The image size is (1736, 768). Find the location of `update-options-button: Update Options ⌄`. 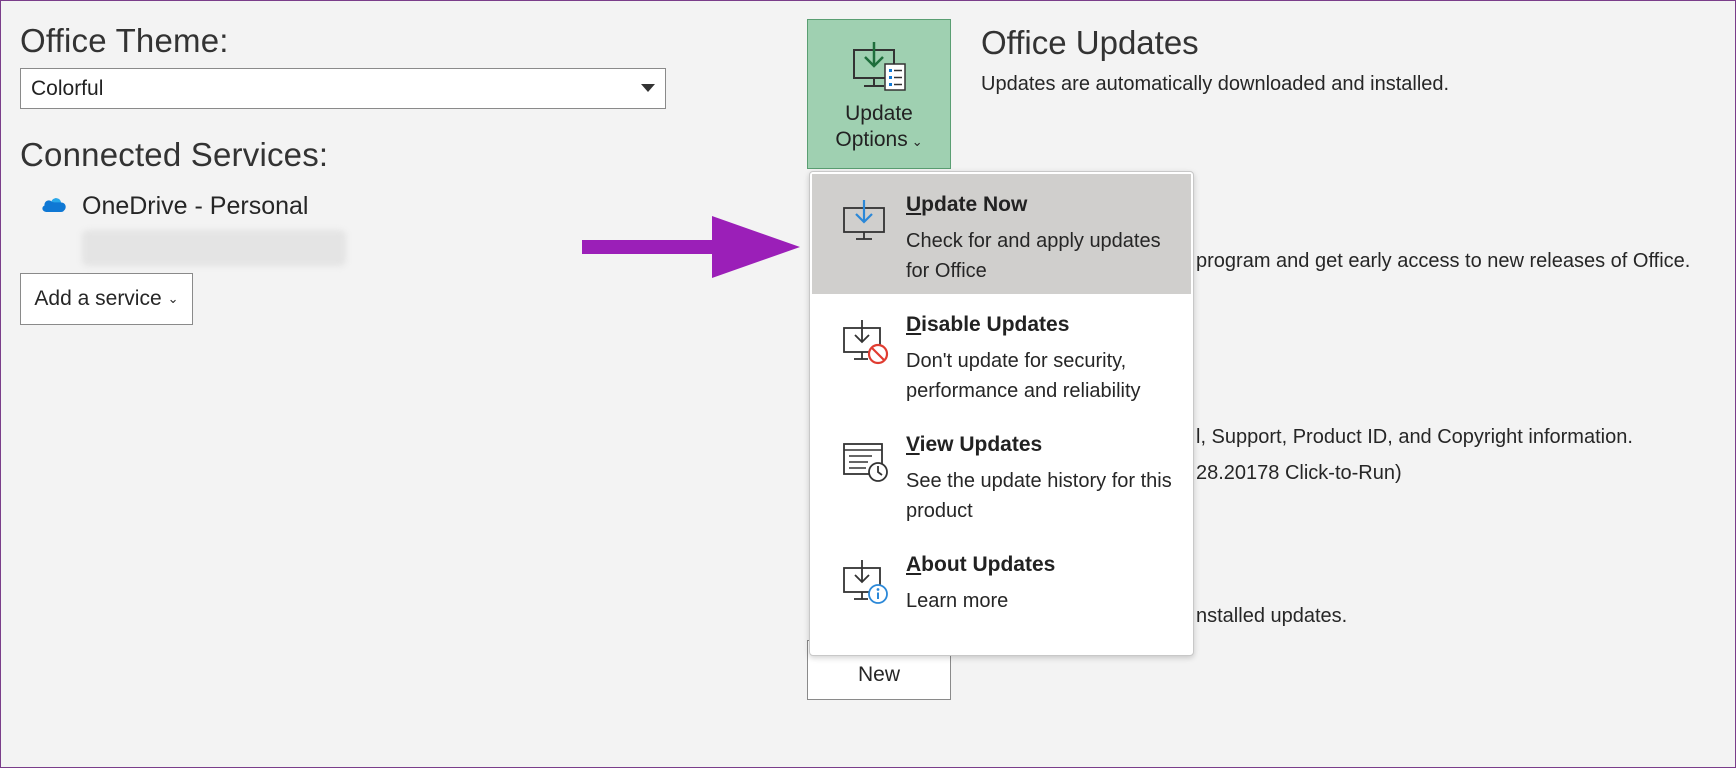

update-options-button: Update Options ⌄ is located at coordinates (879, 94).